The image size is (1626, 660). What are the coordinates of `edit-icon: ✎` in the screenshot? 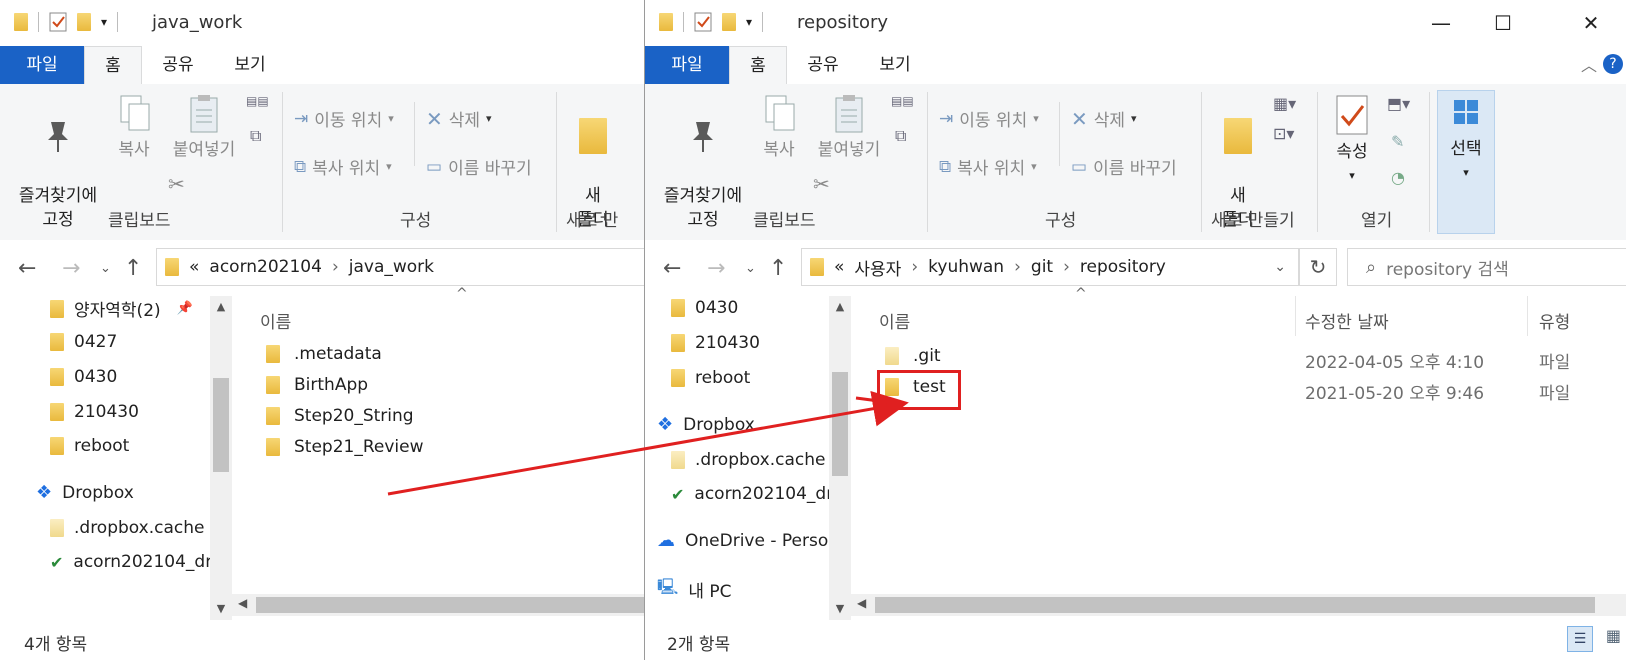 It's located at (1397, 141).